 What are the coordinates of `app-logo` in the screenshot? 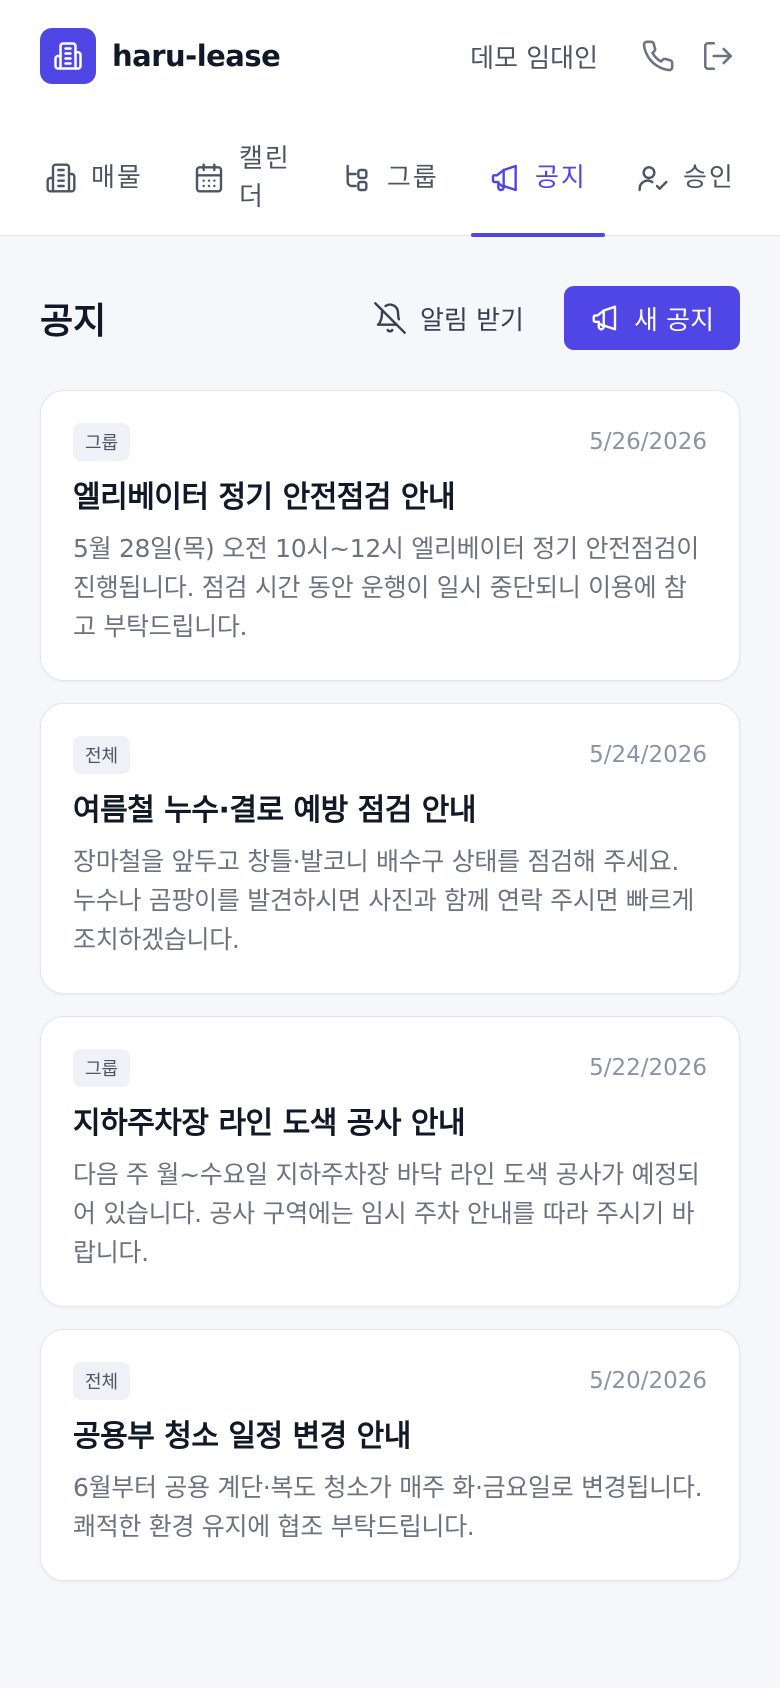 It's located at (68, 56).